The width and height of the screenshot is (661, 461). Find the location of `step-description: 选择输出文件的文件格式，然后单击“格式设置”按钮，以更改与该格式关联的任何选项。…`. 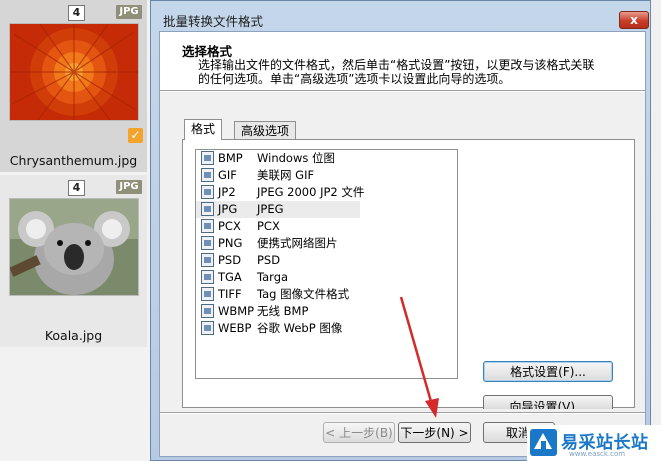

step-description: 选择输出文件的文件格式，然后单击“格式设置”按钮，以更改与该格式关联的任何选项。… is located at coordinates (396, 72).